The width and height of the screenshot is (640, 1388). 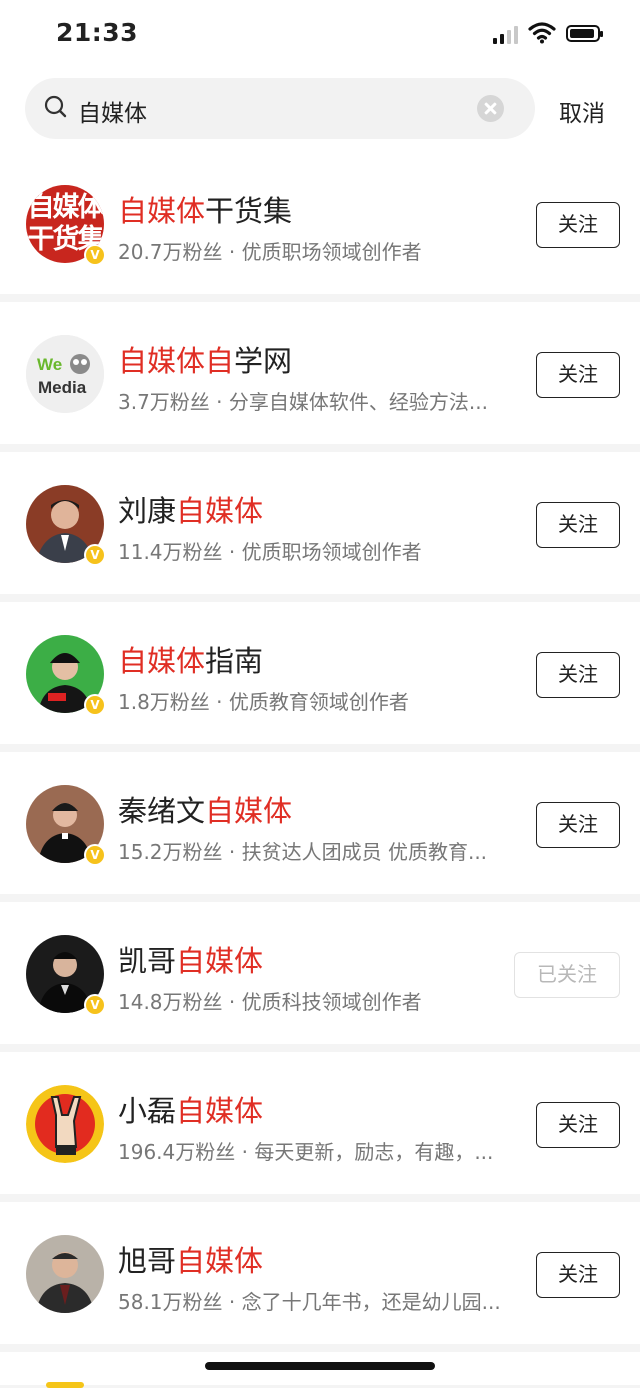 I want to click on result-item: V 秦绪文自媒体 15.2万粉丝 · 扶贫达人团成员 优质教育... 关注, so click(x=320, y=823).